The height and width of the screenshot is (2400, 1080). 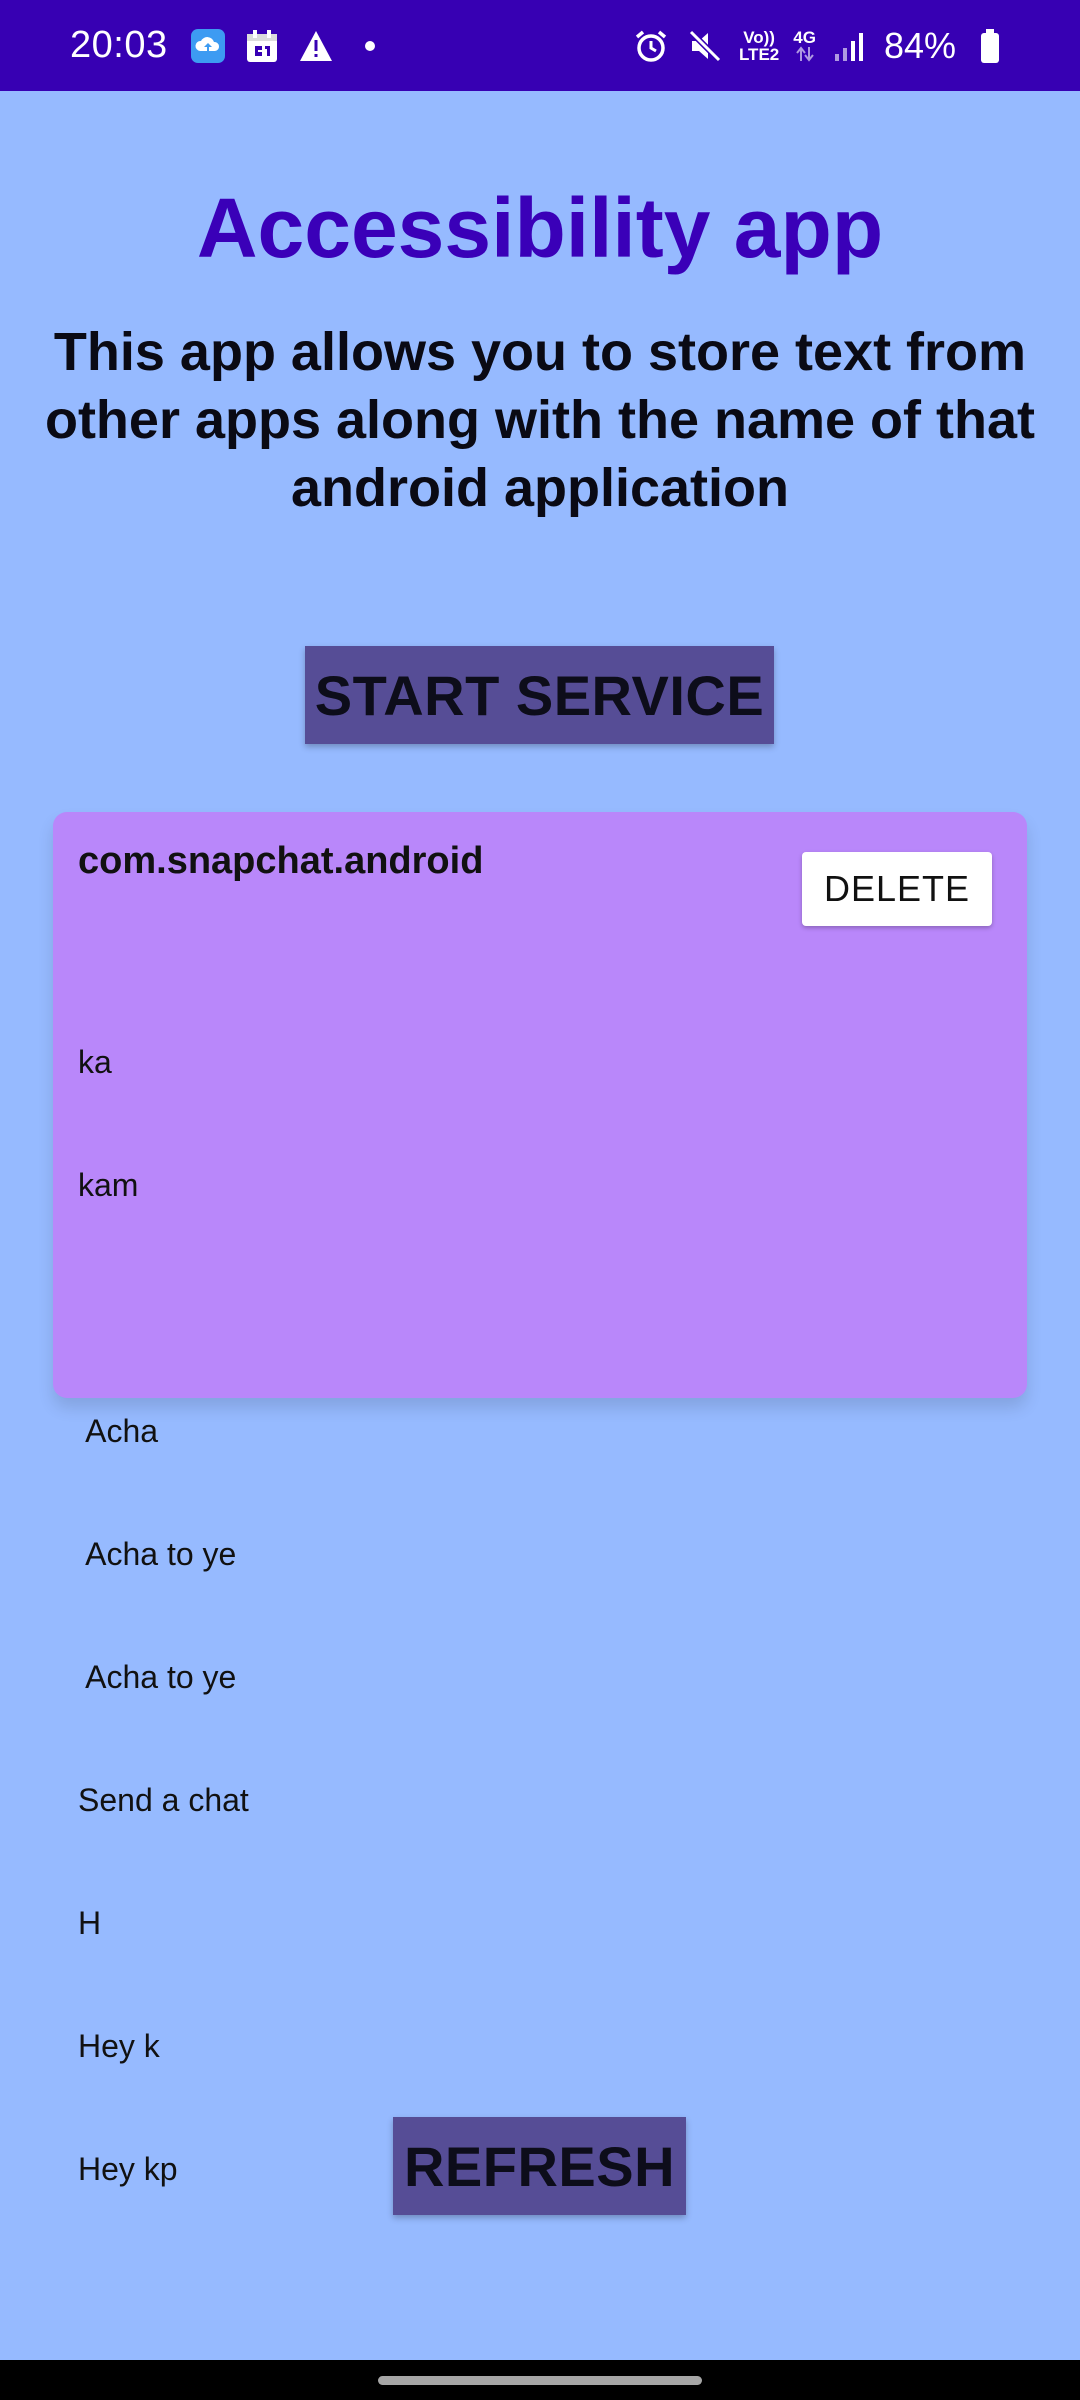 What do you see at coordinates (281, 861) in the screenshot?
I see `entry-app-name: com.snapchat.android` at bounding box center [281, 861].